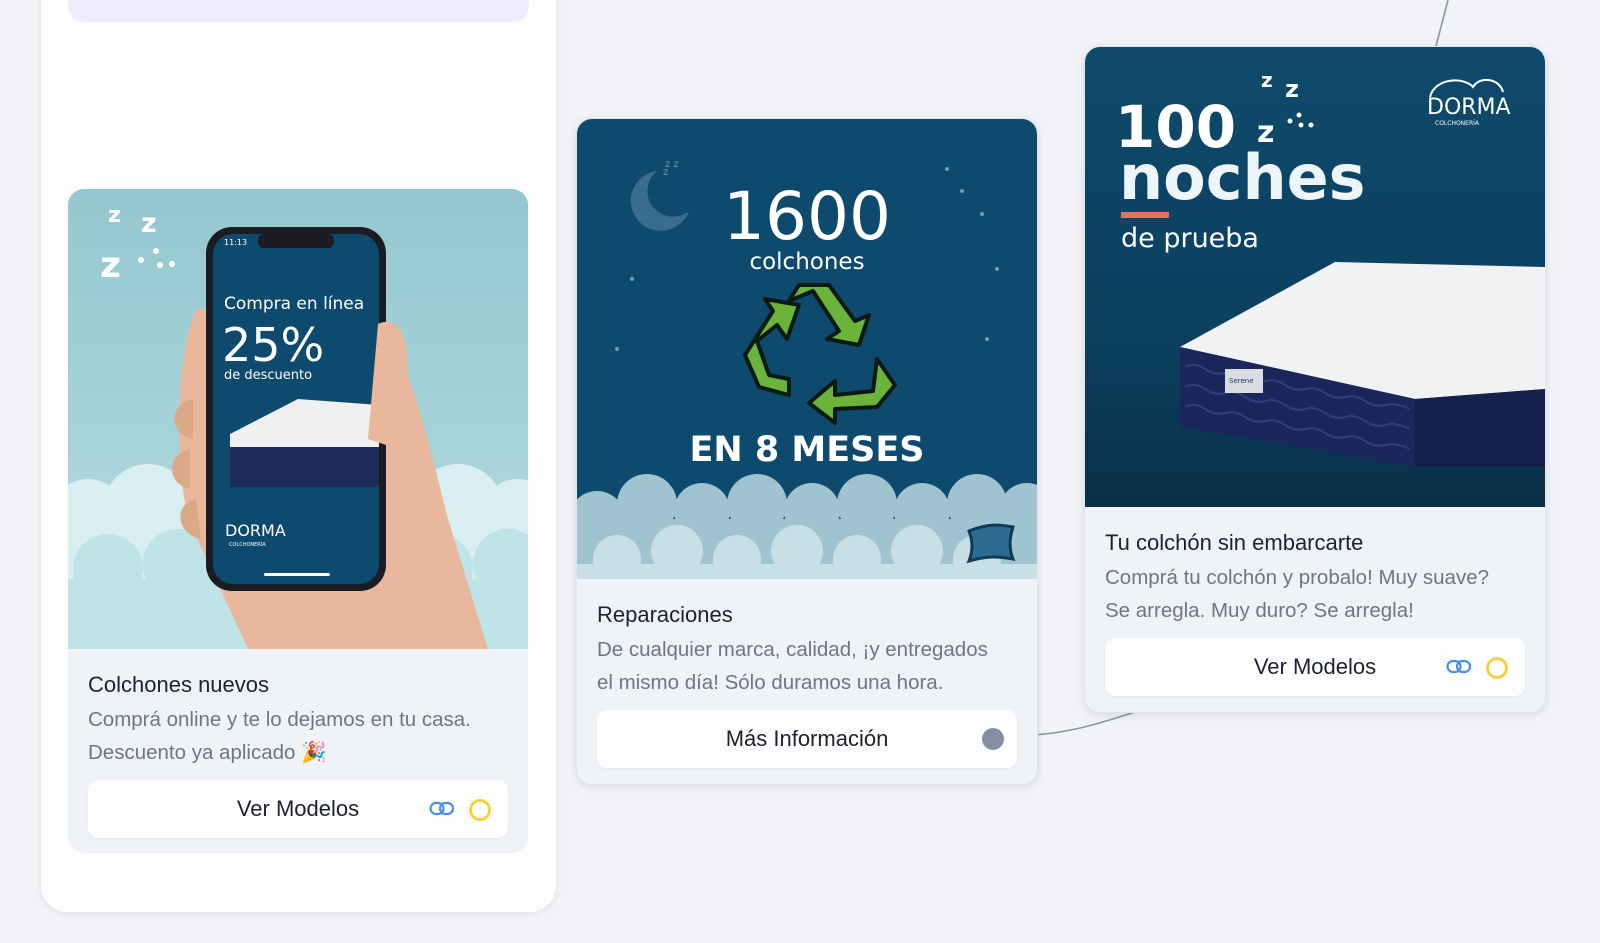 This screenshot has height=943, width=1600. I want to click on card-title: Colchones nuevos, so click(179, 684).